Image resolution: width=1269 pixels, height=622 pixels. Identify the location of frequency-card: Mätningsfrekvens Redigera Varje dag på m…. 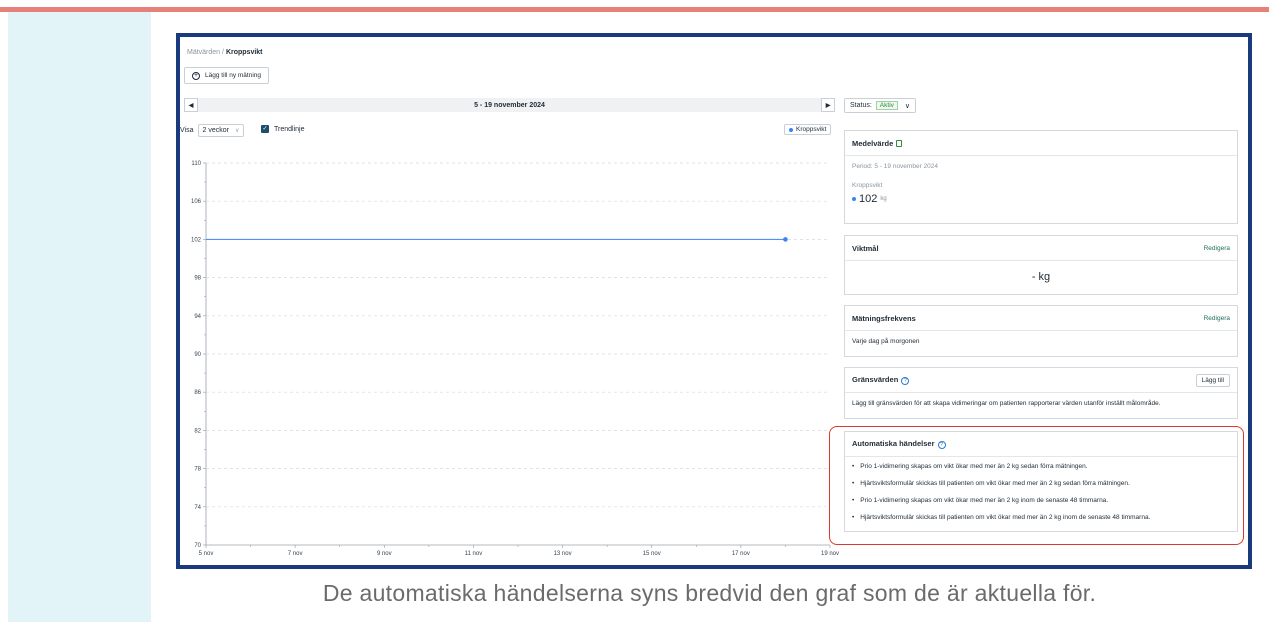
(1041, 331).